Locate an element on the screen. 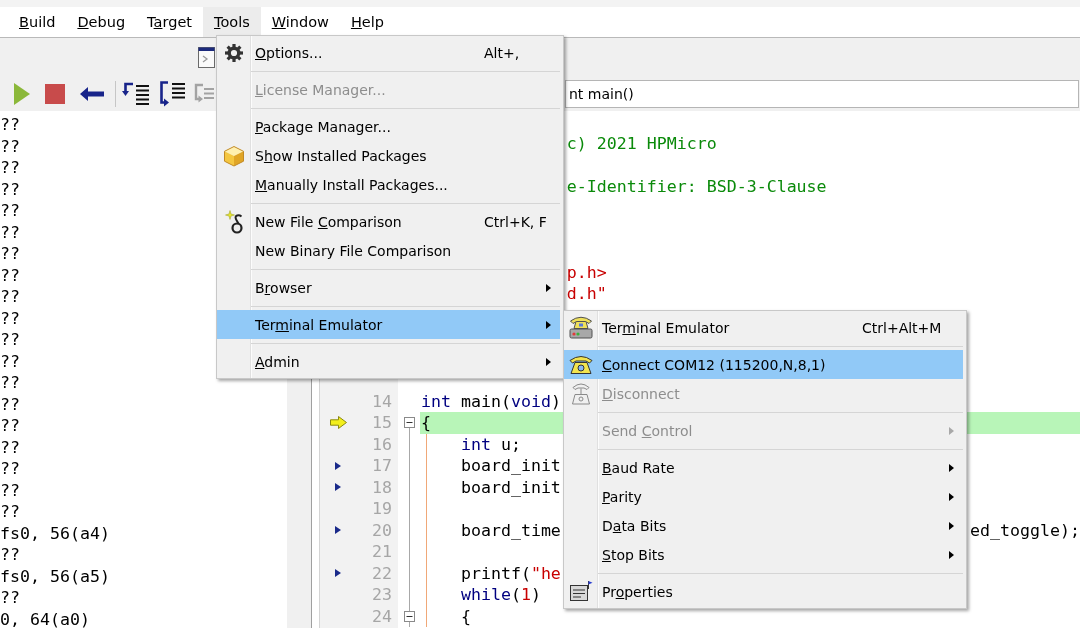 The height and width of the screenshot is (628, 1080). output-line: fs0, 56(a5) is located at coordinates (55, 576).